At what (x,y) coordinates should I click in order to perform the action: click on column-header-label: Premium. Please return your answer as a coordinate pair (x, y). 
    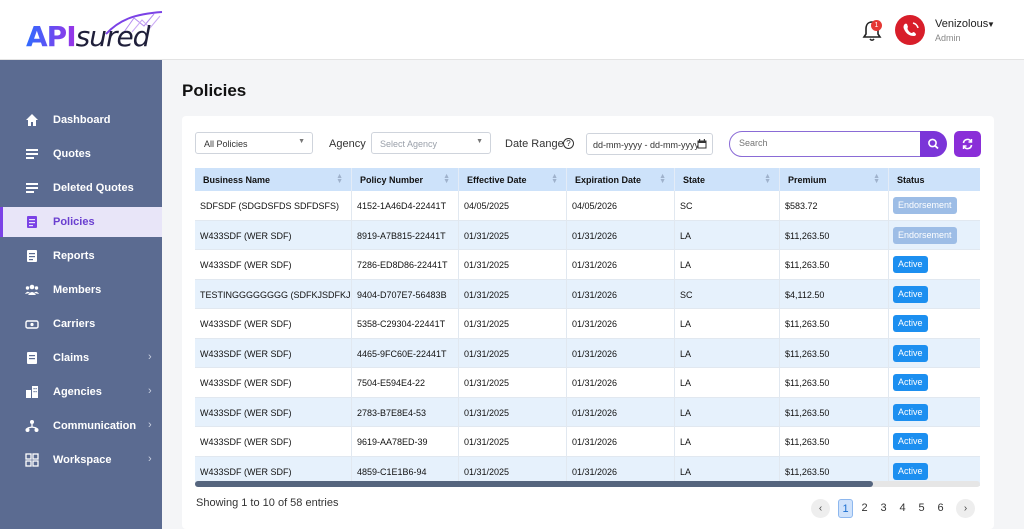
    Looking at the image, I should click on (807, 180).